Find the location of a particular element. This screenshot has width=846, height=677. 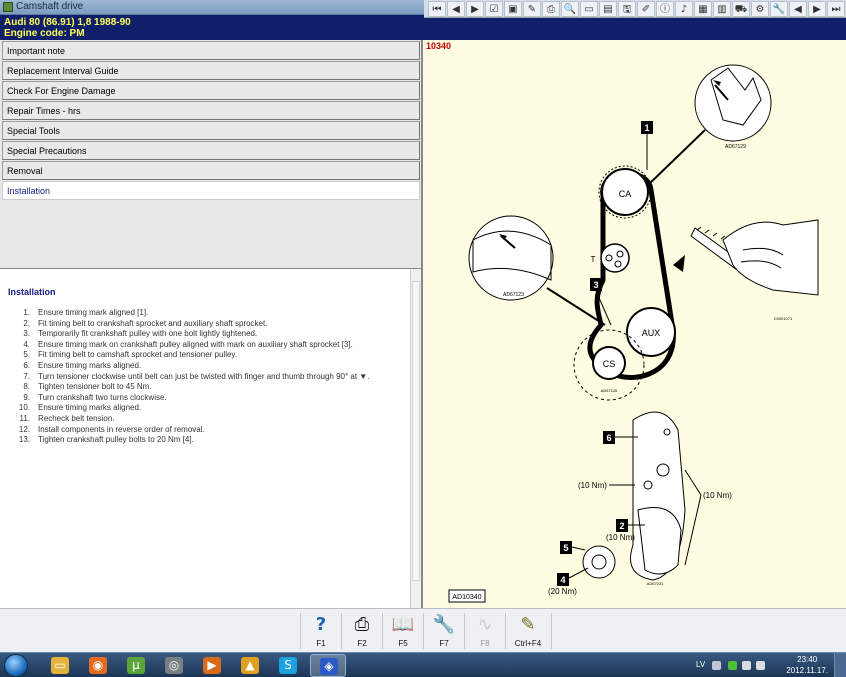

step-item: 11. Recheck belt tension. is located at coordinates (208, 419).